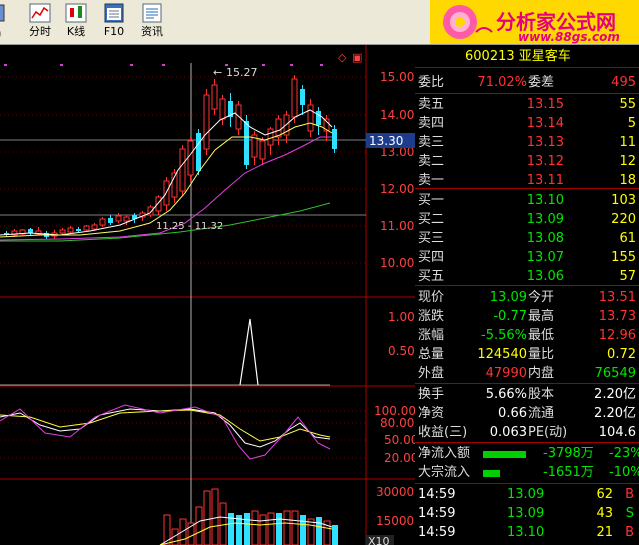 The width and height of the screenshot is (639, 545). What do you see at coordinates (76, 13) in the screenshot?
I see `candlestick-icon` at bounding box center [76, 13].